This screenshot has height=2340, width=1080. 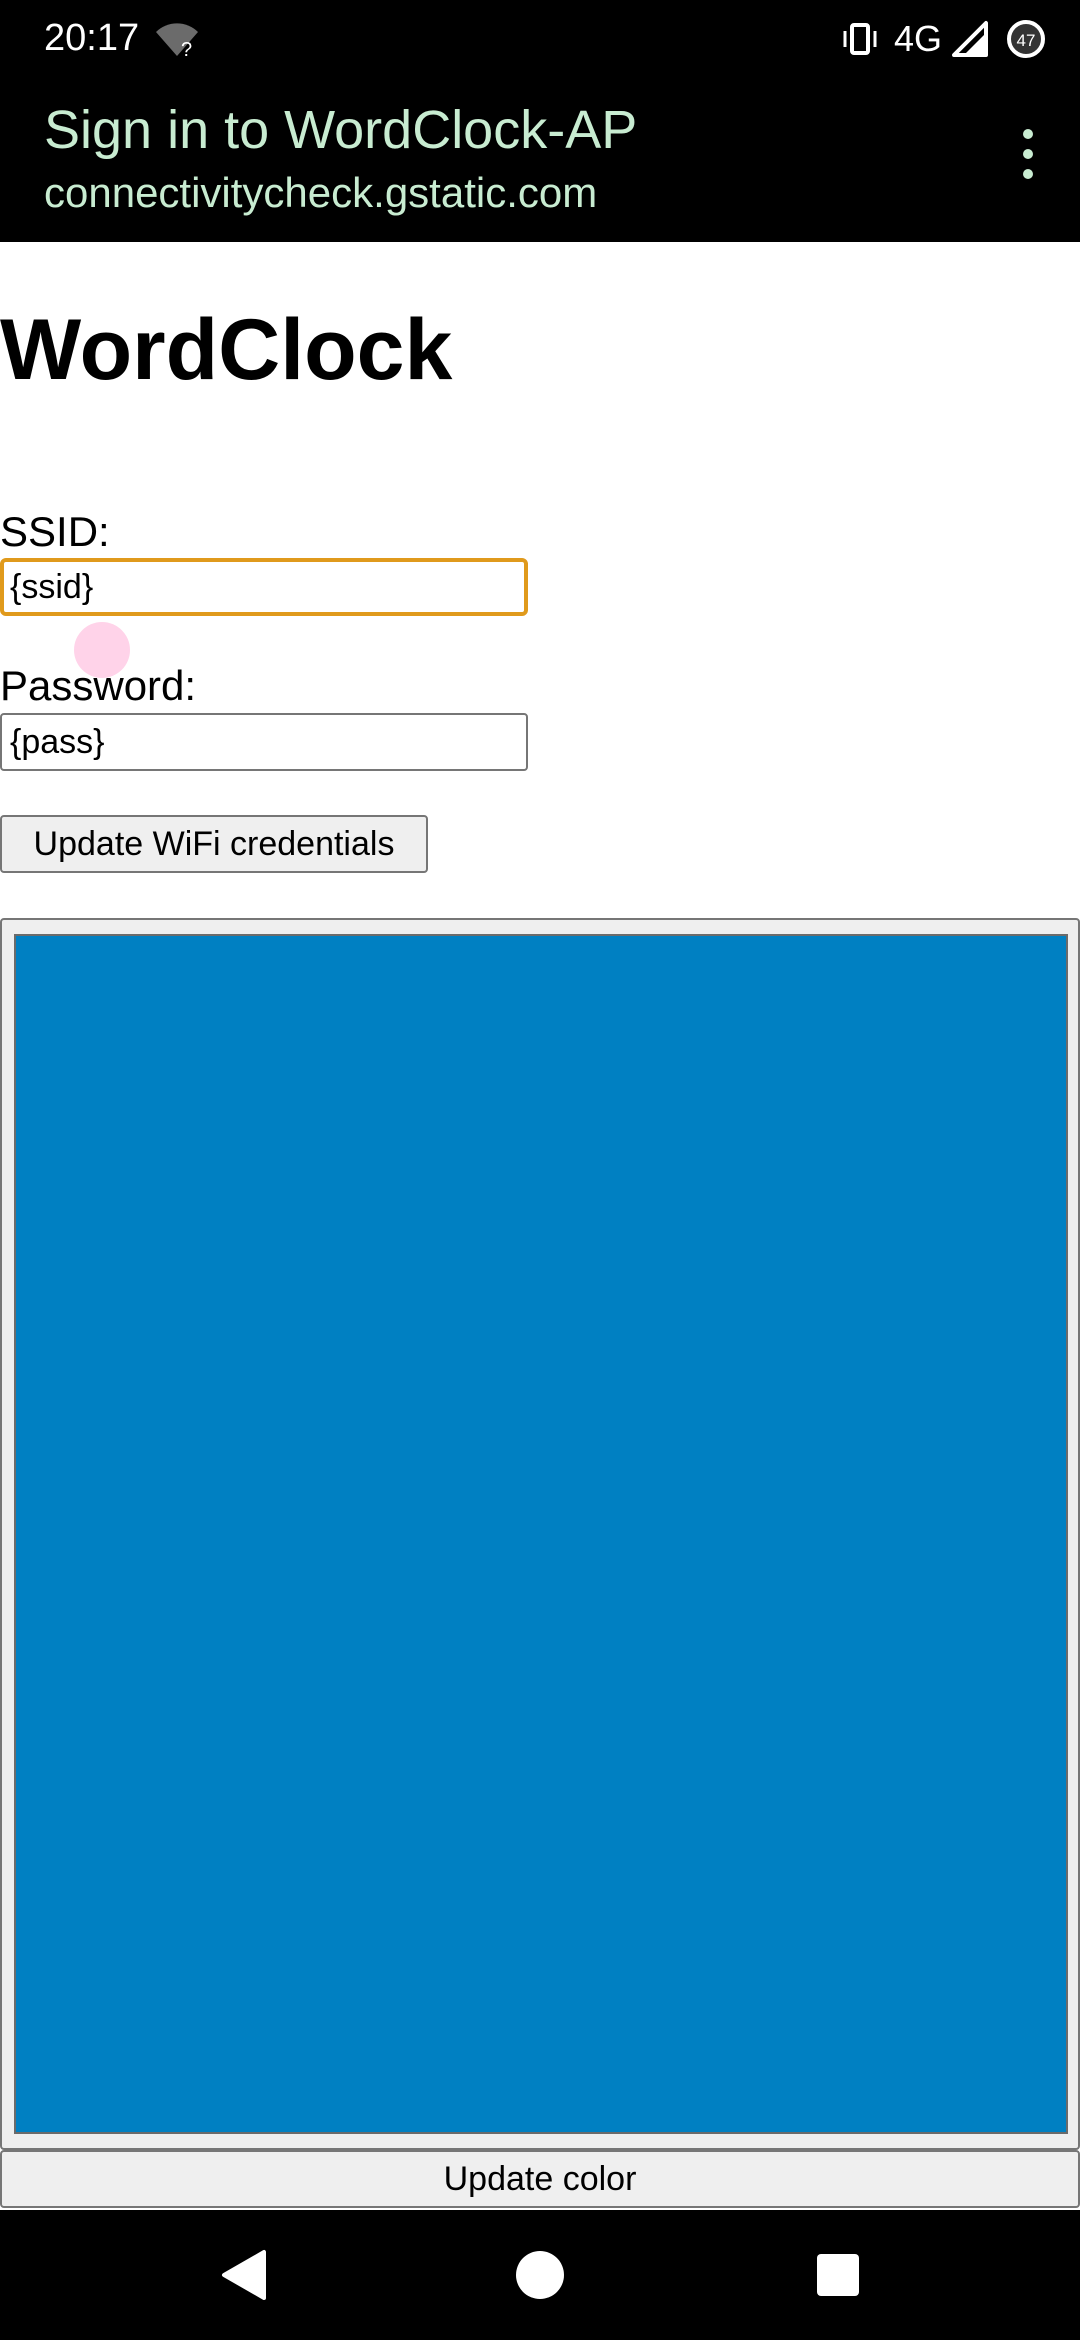 I want to click on home-icon, so click(x=540, y=2275).